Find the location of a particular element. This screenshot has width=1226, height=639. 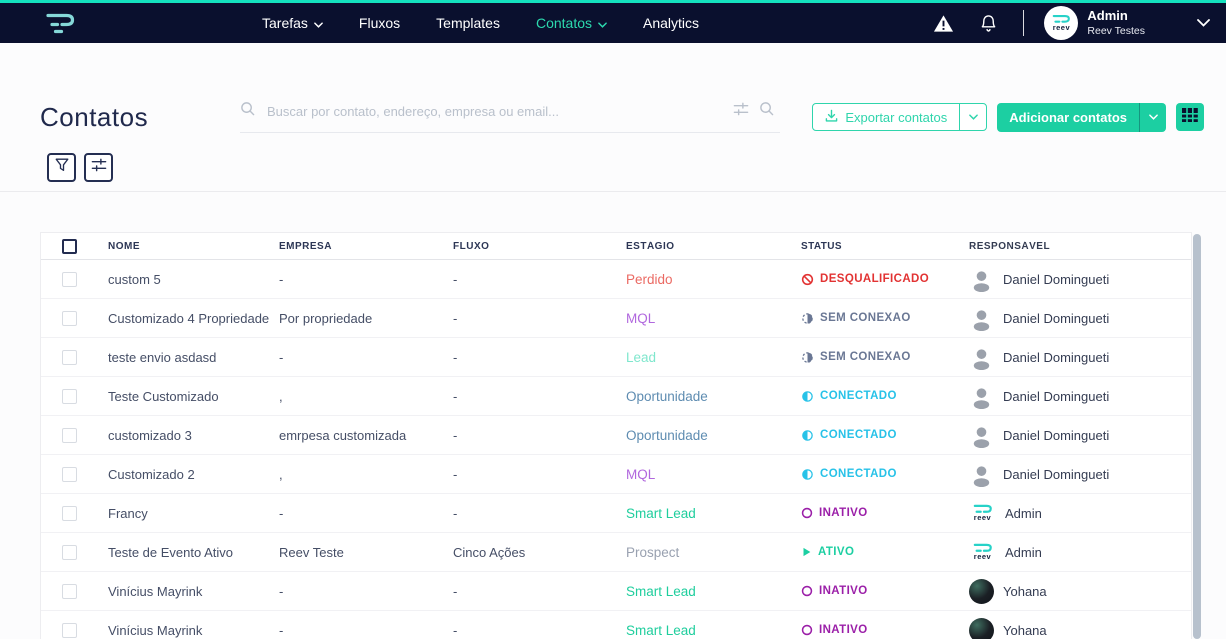

search-input is located at coordinates (494, 111).